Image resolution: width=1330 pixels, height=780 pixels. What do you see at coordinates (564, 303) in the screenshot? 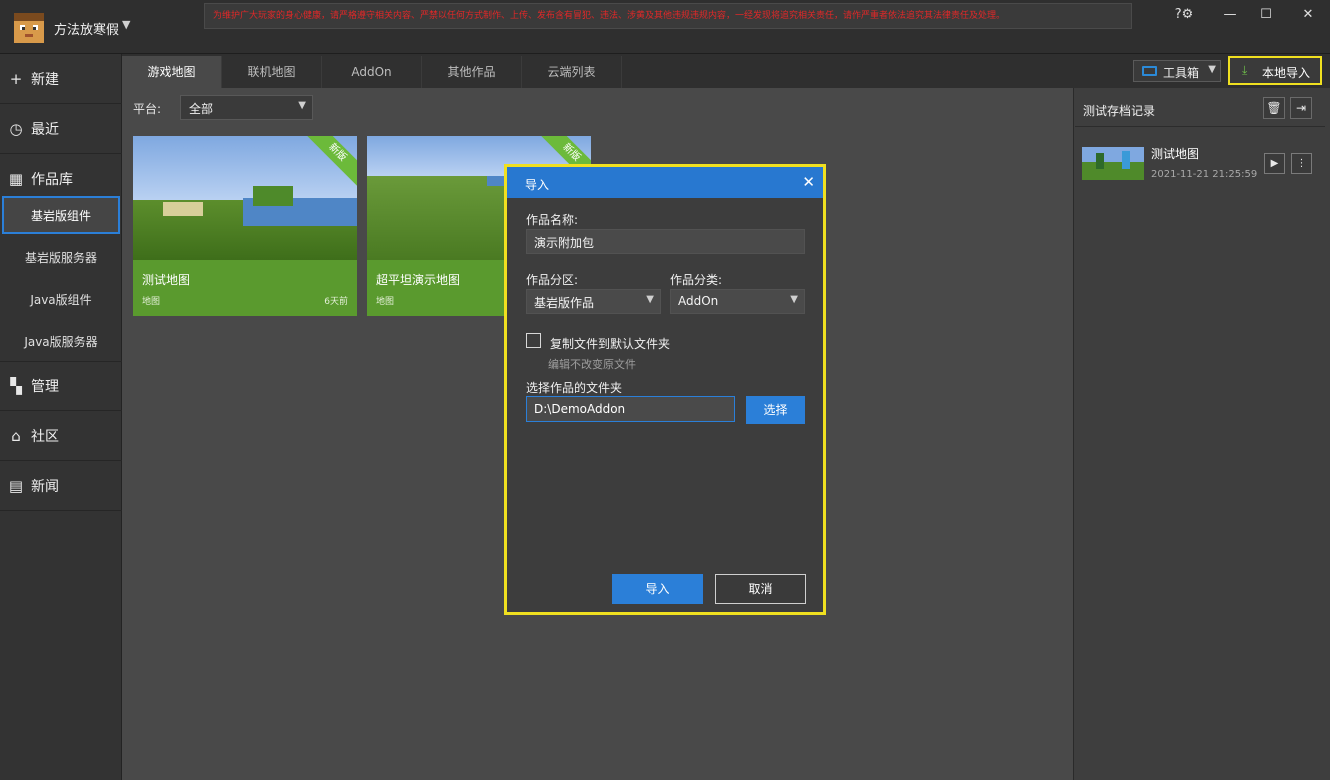
I see `work-zone-value: 基岩版作品` at bounding box center [564, 303].